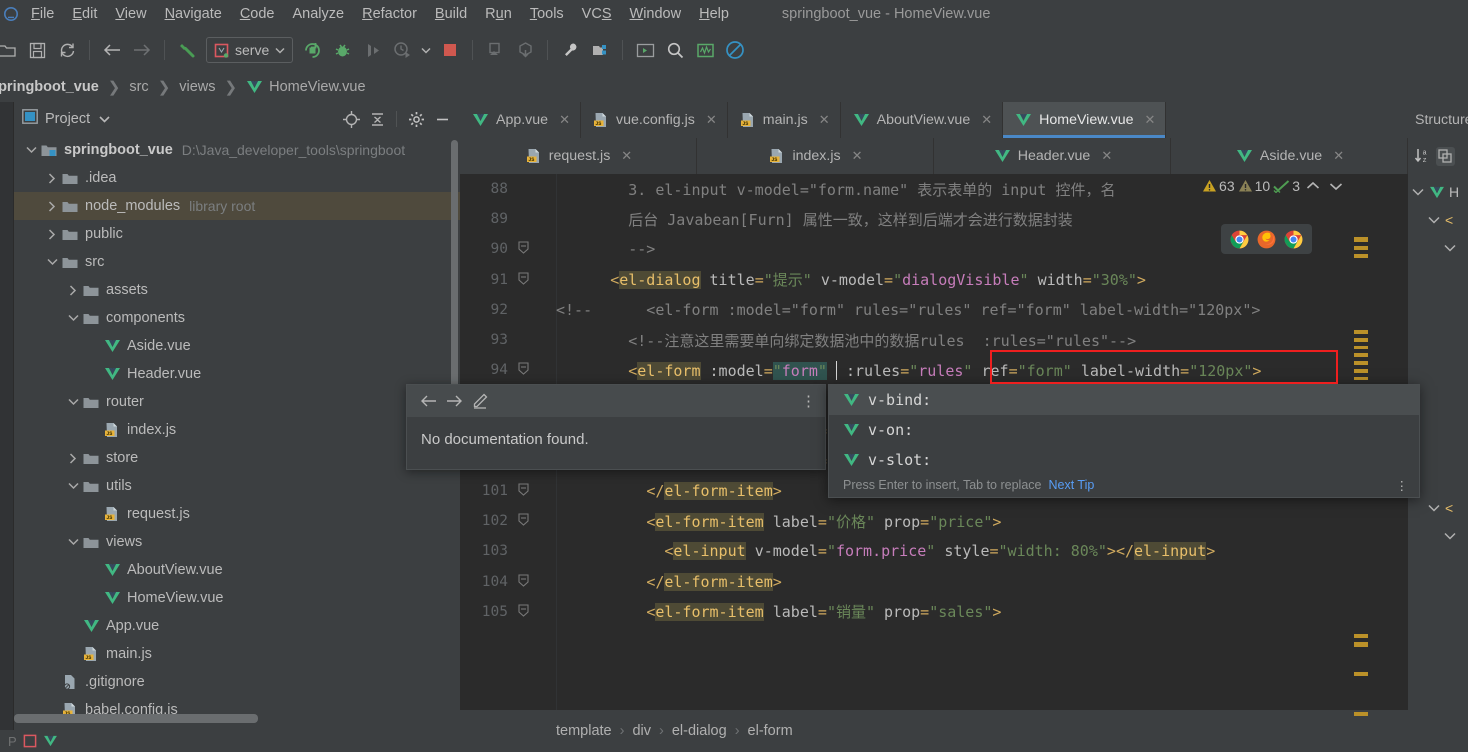 This screenshot has height=752, width=1468. I want to click on firefox-icon, so click(1266, 239).